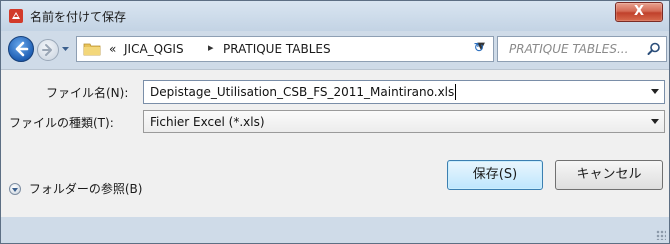 Image resolution: width=670 pixels, height=244 pixels. I want to click on save-button: 保存(S), so click(495, 175).